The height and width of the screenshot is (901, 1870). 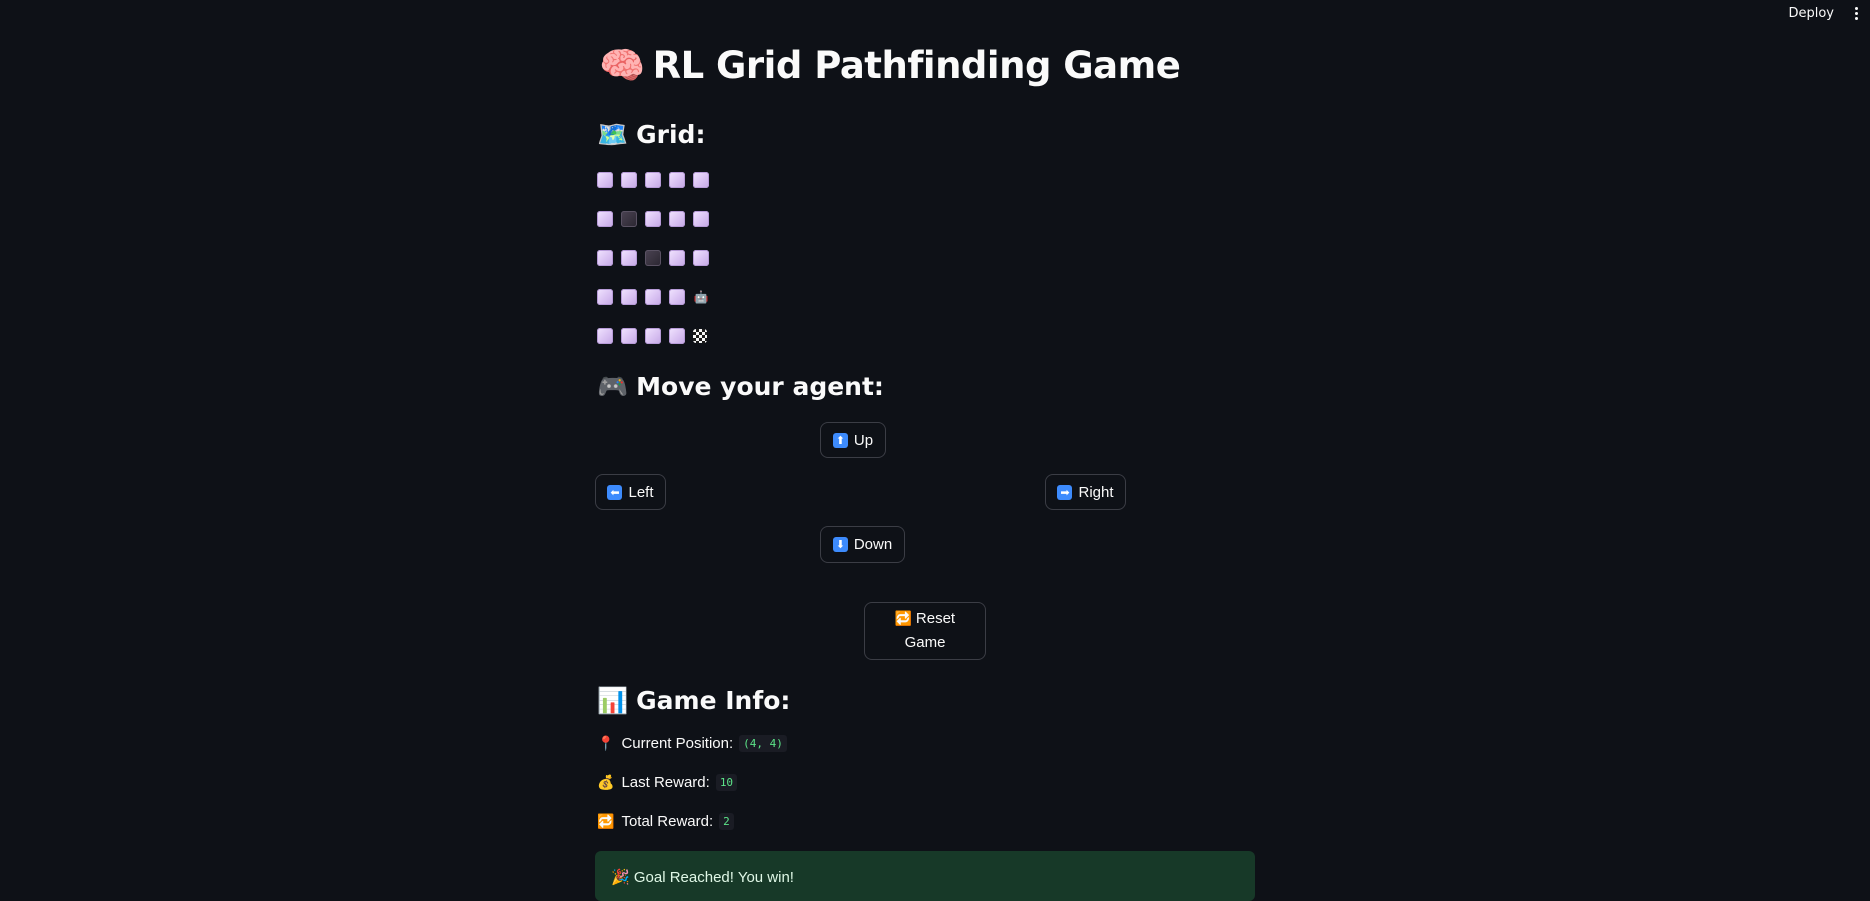 I want to click on left-button: ⬅ Left, so click(x=630, y=492).